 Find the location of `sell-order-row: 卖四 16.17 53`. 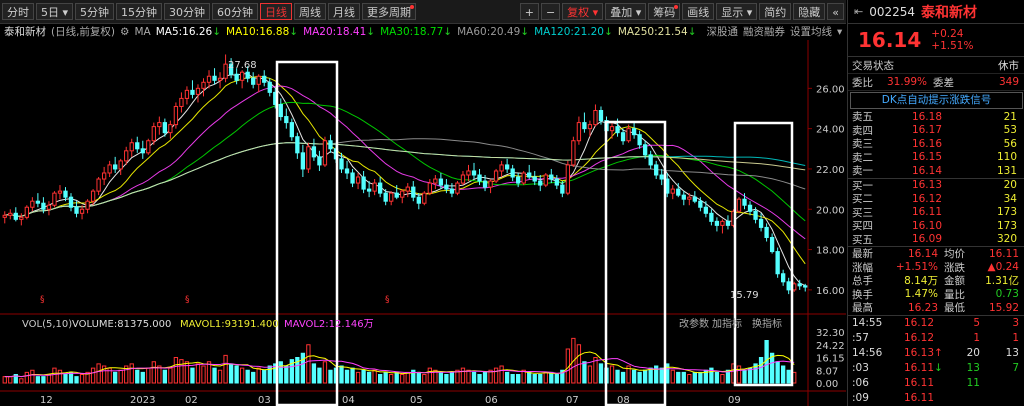

sell-order-row: 卖四 16.17 53 is located at coordinates (936, 131).